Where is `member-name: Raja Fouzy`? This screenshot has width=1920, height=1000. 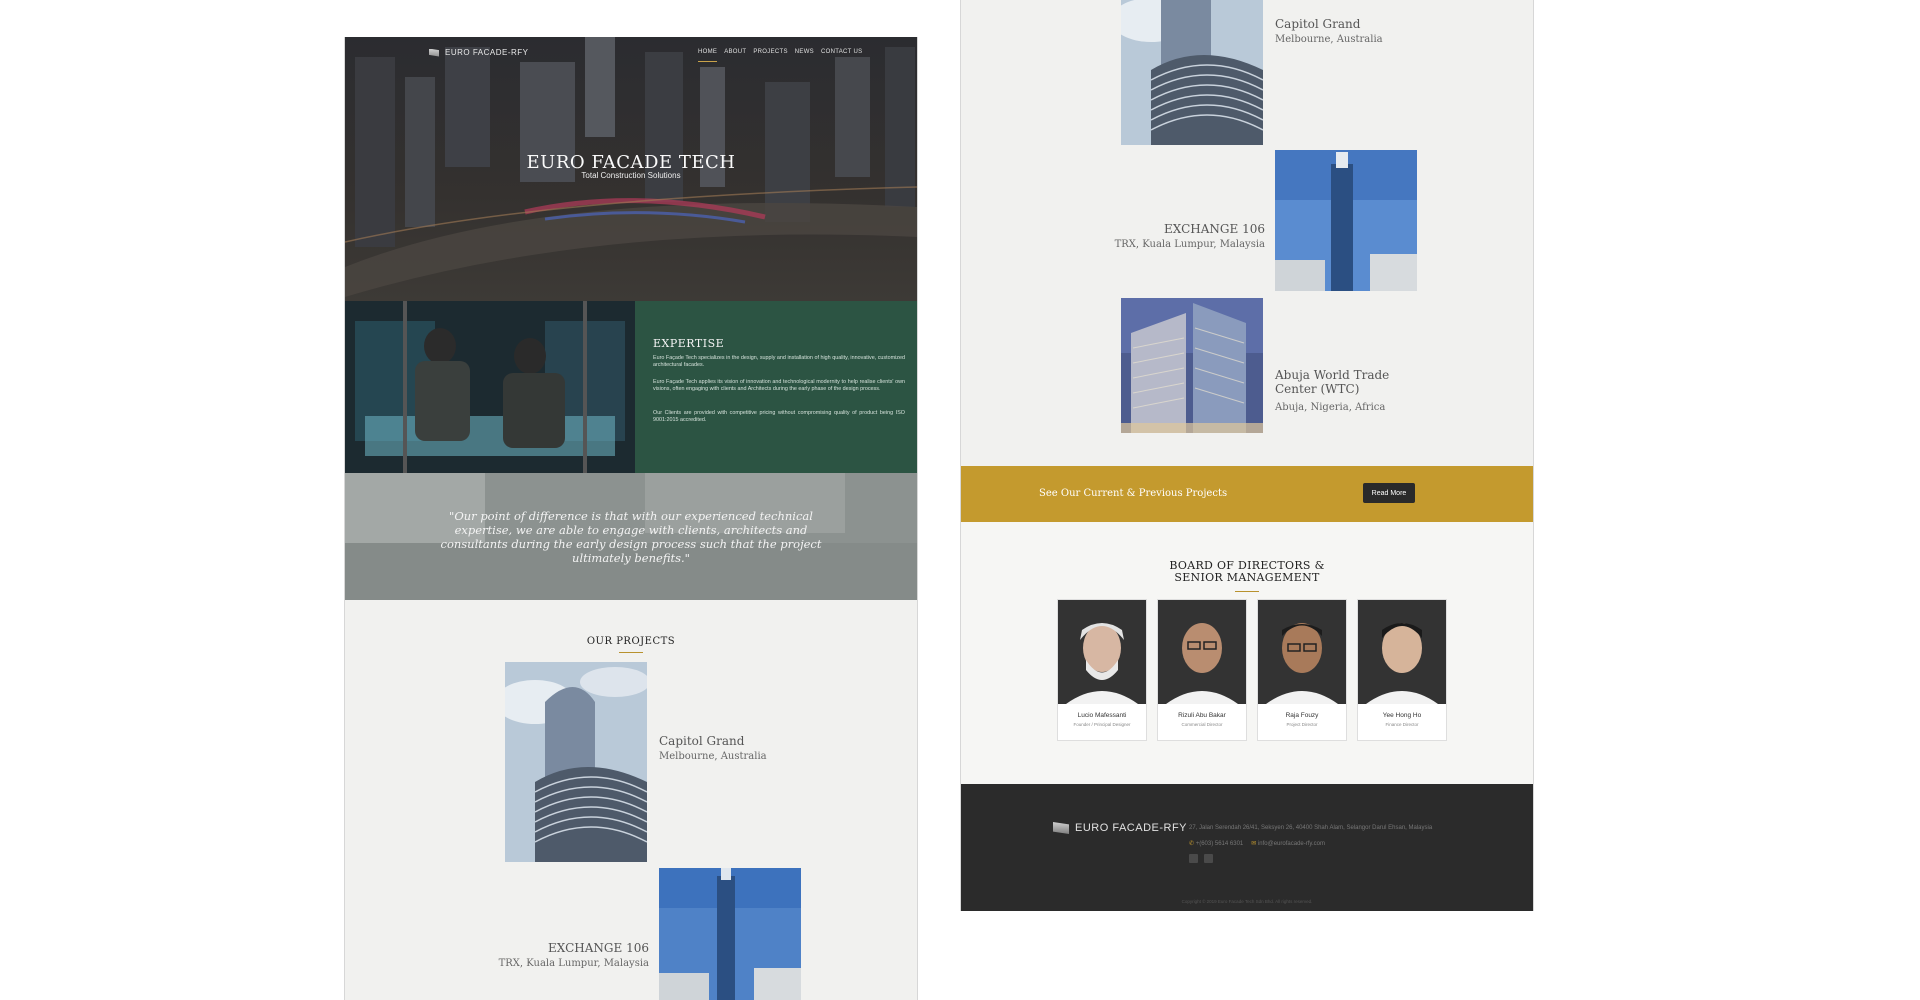
member-name: Raja Fouzy is located at coordinates (1302, 715).